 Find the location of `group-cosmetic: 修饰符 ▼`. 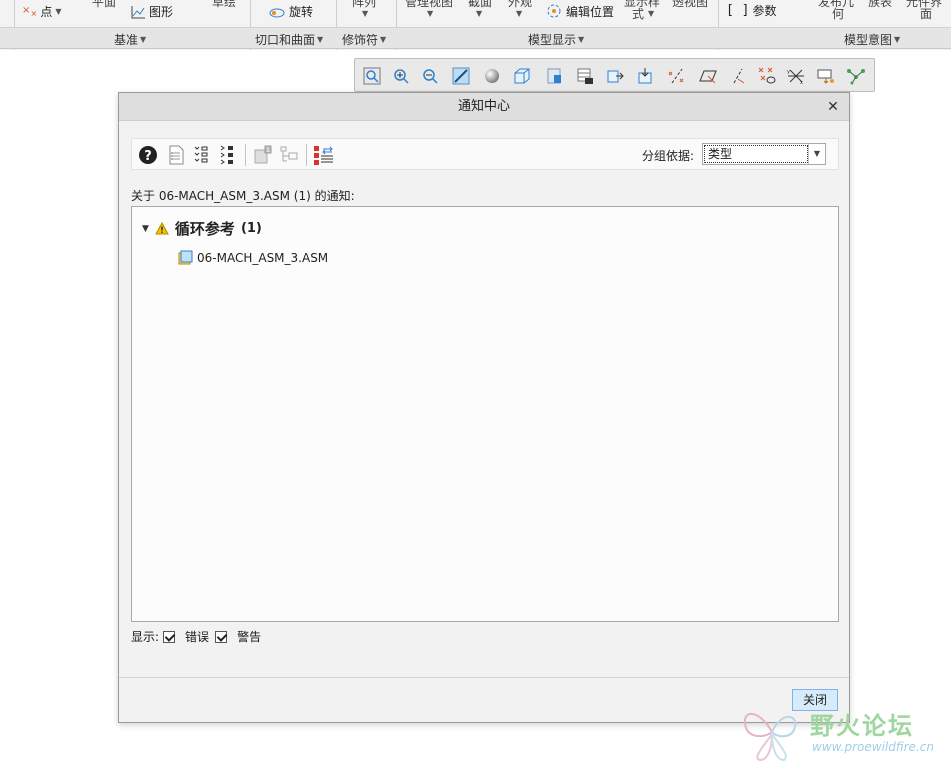

group-cosmetic: 修饰符 ▼ is located at coordinates (364, 39).